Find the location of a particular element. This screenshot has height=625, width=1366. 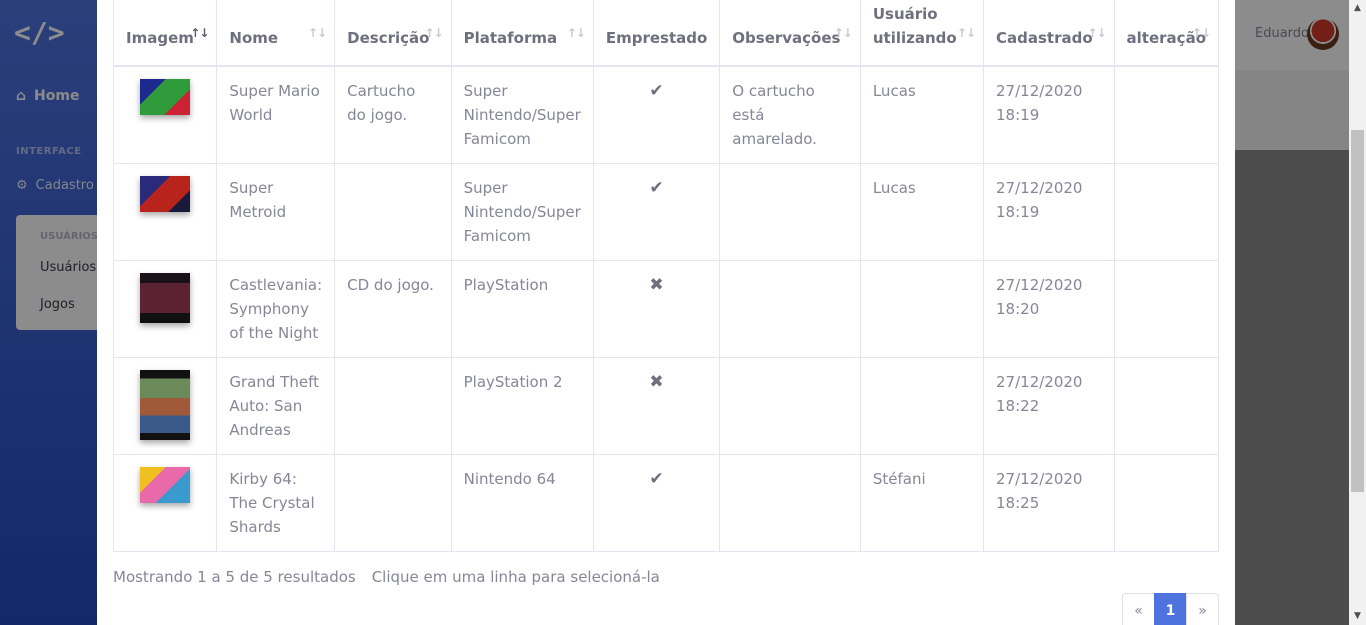

page-1-button: 1 is located at coordinates (1170, 609).